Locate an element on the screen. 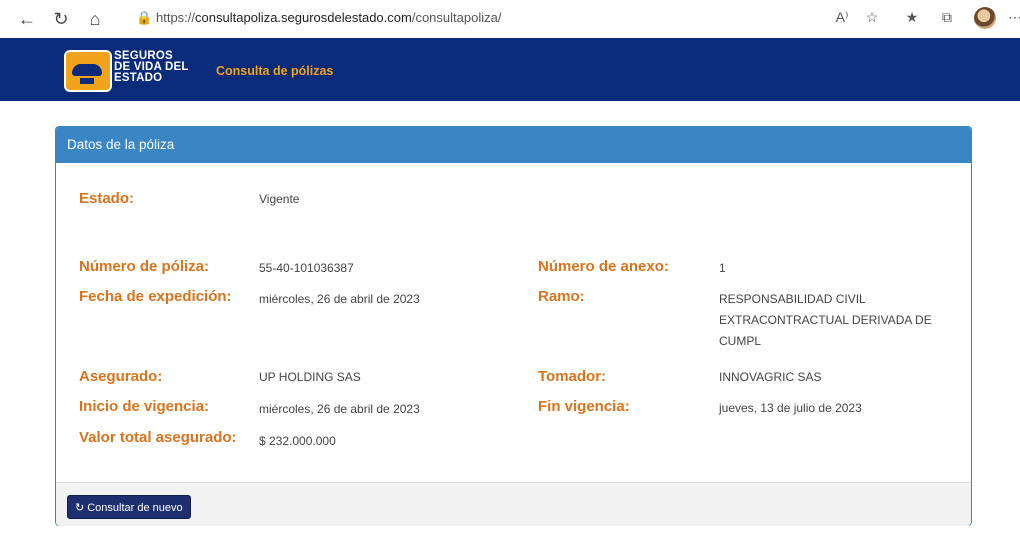 This screenshot has width=1020, height=535. read-aloud-icon: A⁾ is located at coordinates (842, 17).